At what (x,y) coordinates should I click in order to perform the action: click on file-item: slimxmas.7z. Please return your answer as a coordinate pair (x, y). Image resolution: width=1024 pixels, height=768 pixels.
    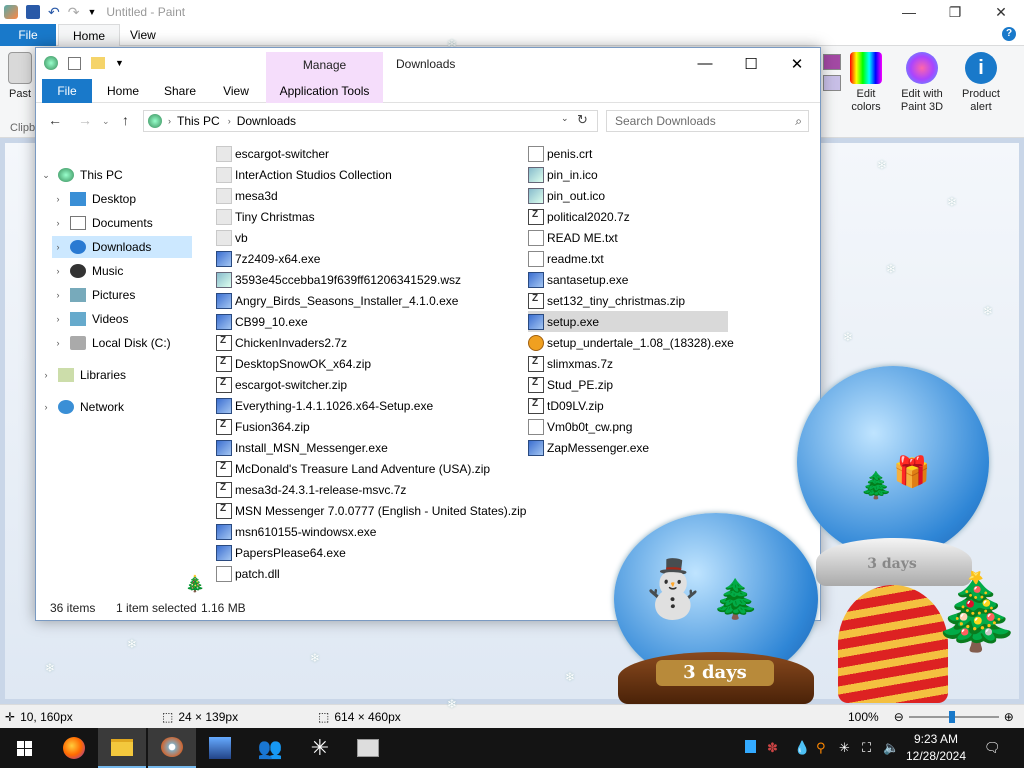
    Looking at the image, I should click on (570, 363).